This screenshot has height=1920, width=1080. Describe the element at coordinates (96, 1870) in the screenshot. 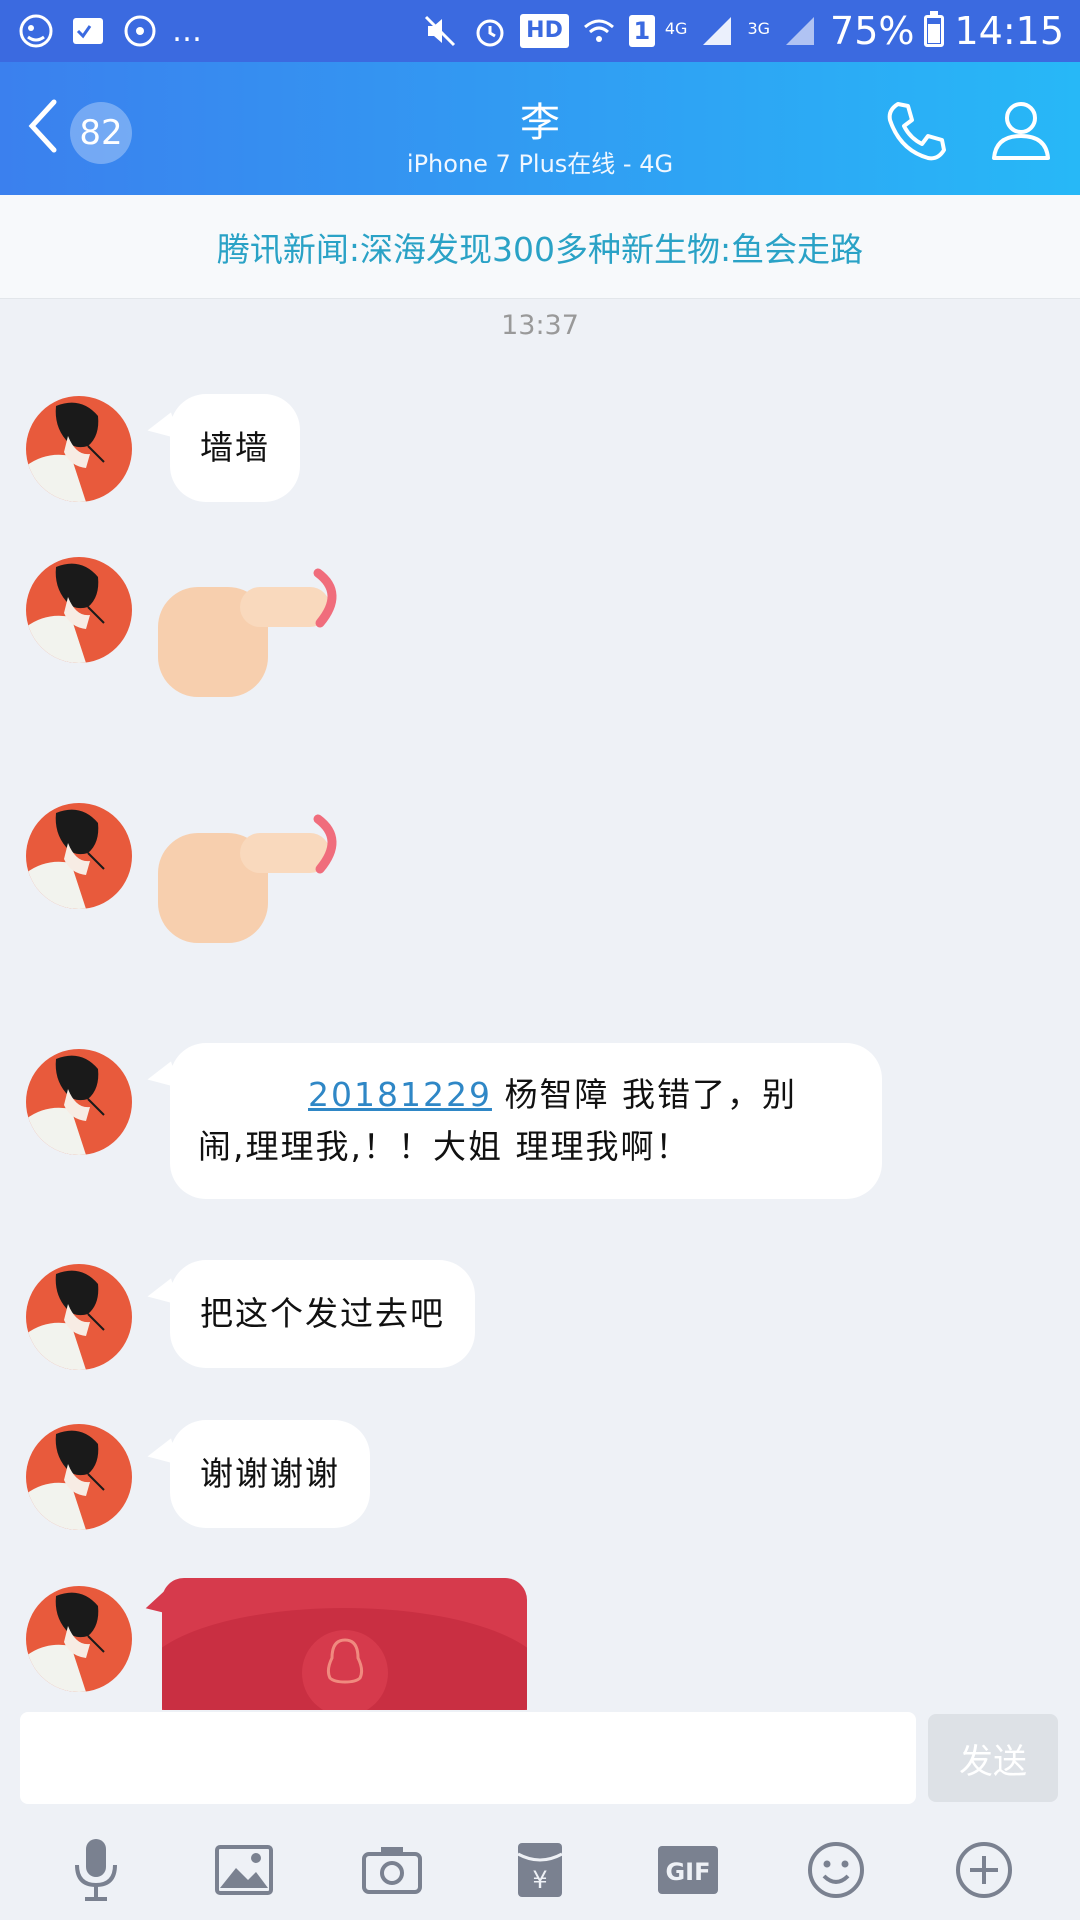

I see `mic-icon` at that location.